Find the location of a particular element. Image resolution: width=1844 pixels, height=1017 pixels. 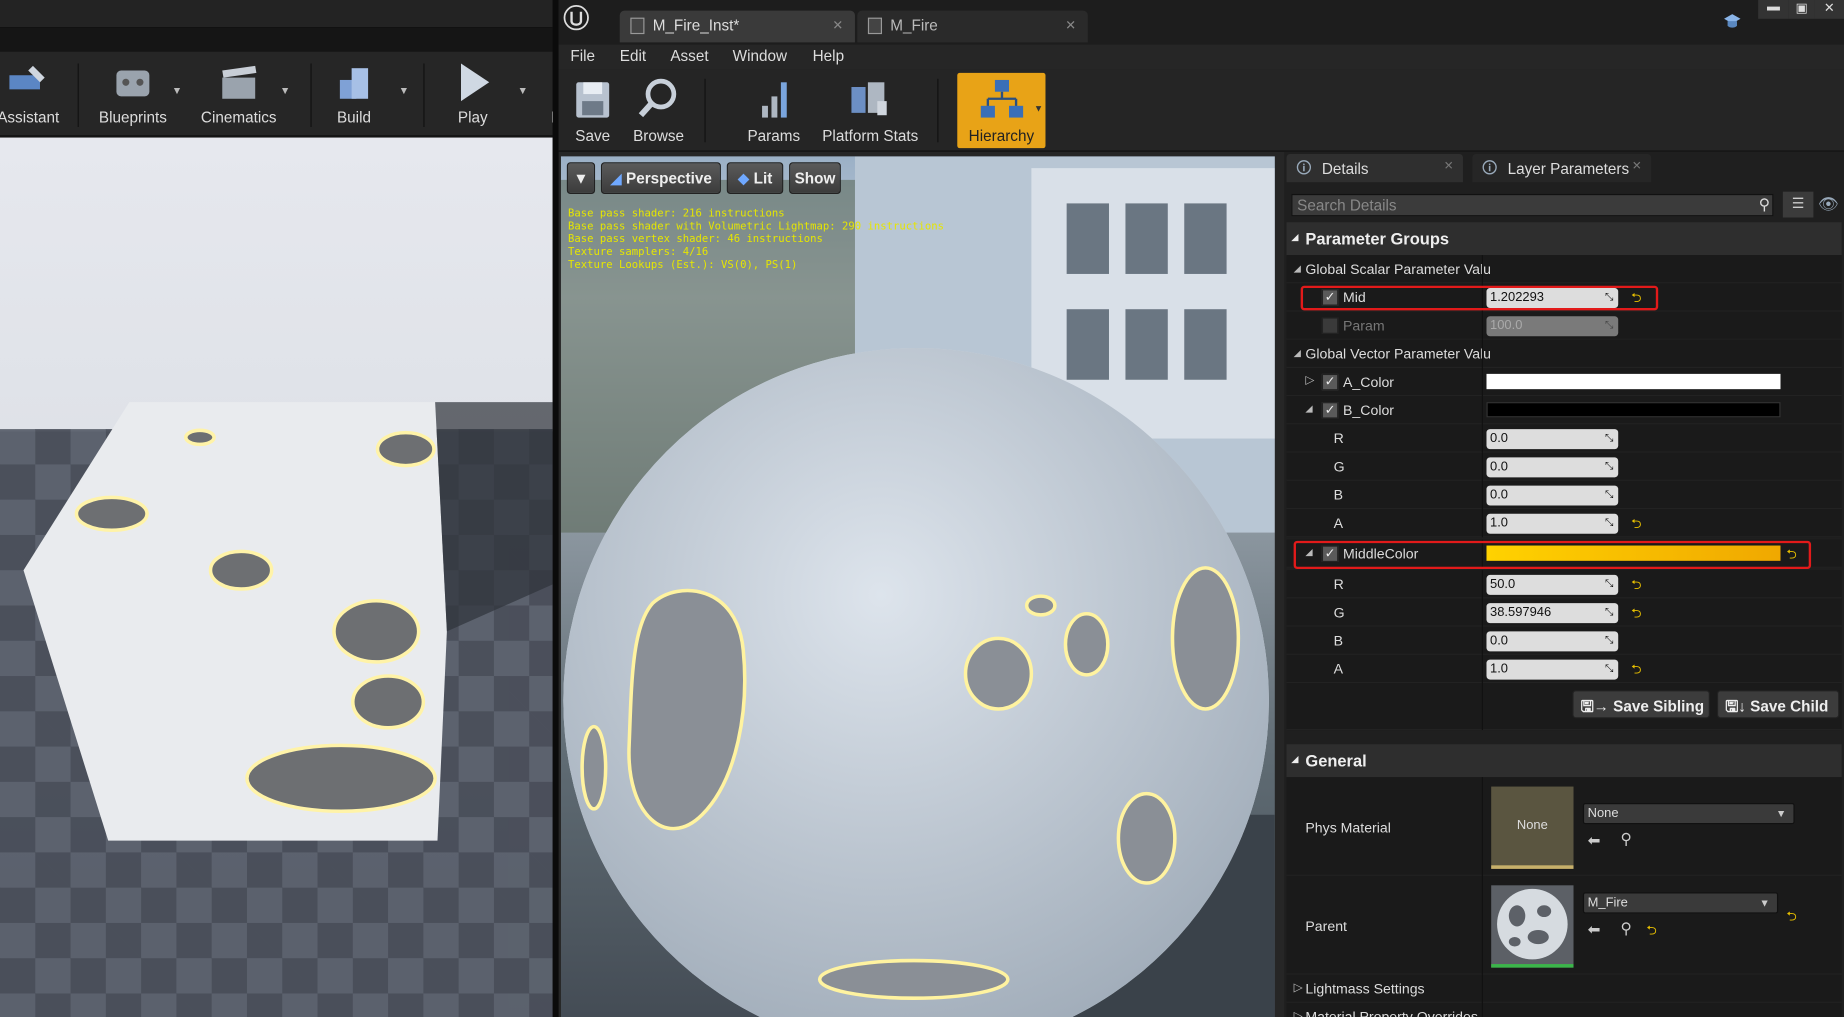

save-buttons-row: 🖫→ Save Sibling 🖫↓ Save Child is located at coordinates (1564, 707).